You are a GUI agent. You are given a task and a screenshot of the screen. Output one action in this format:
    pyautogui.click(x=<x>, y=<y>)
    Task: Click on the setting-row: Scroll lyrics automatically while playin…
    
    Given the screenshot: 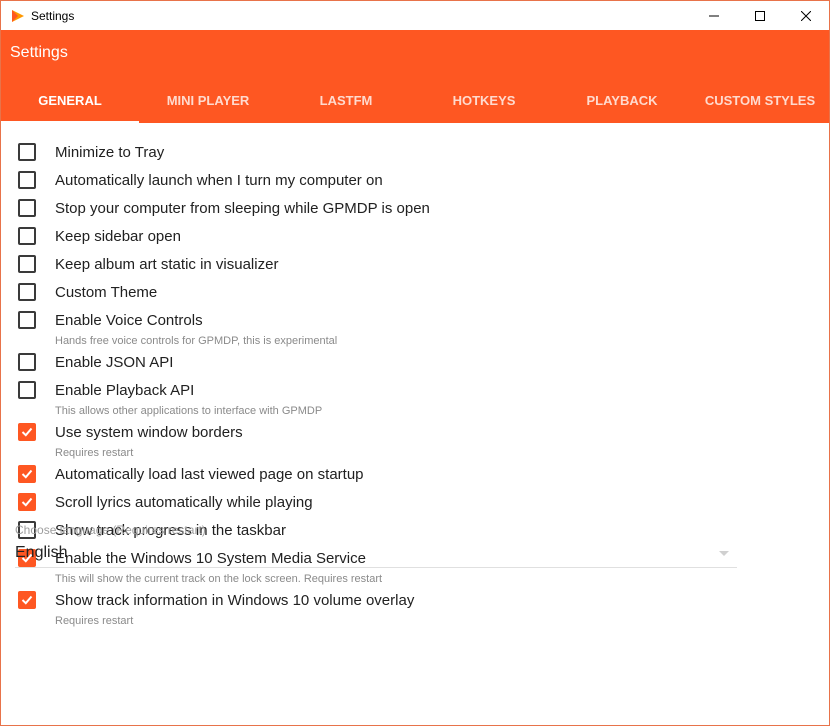 What is the action you would take?
    pyautogui.click(x=415, y=507)
    